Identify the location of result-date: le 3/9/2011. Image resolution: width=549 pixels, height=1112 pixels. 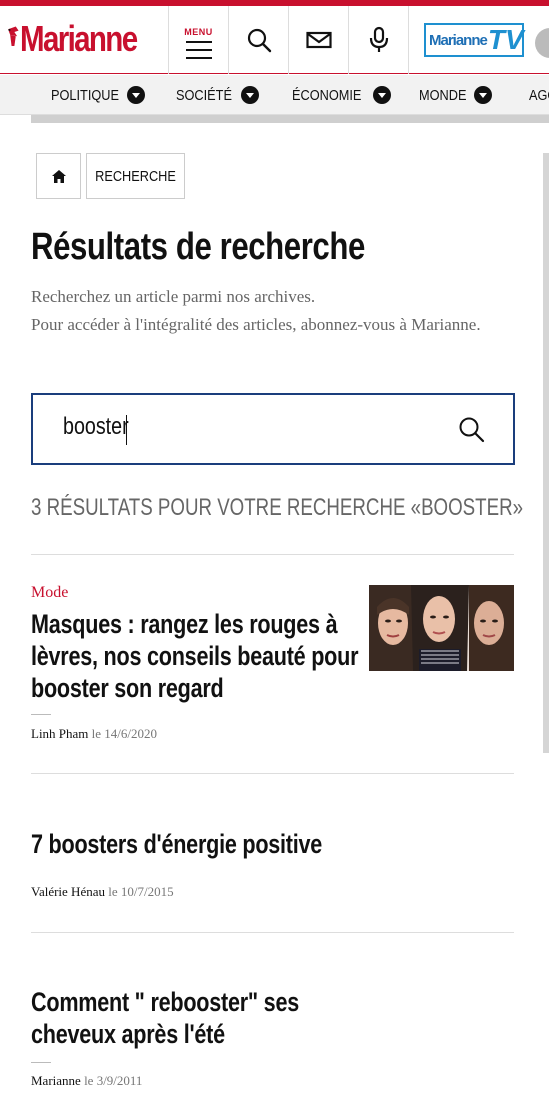
(113, 1080).